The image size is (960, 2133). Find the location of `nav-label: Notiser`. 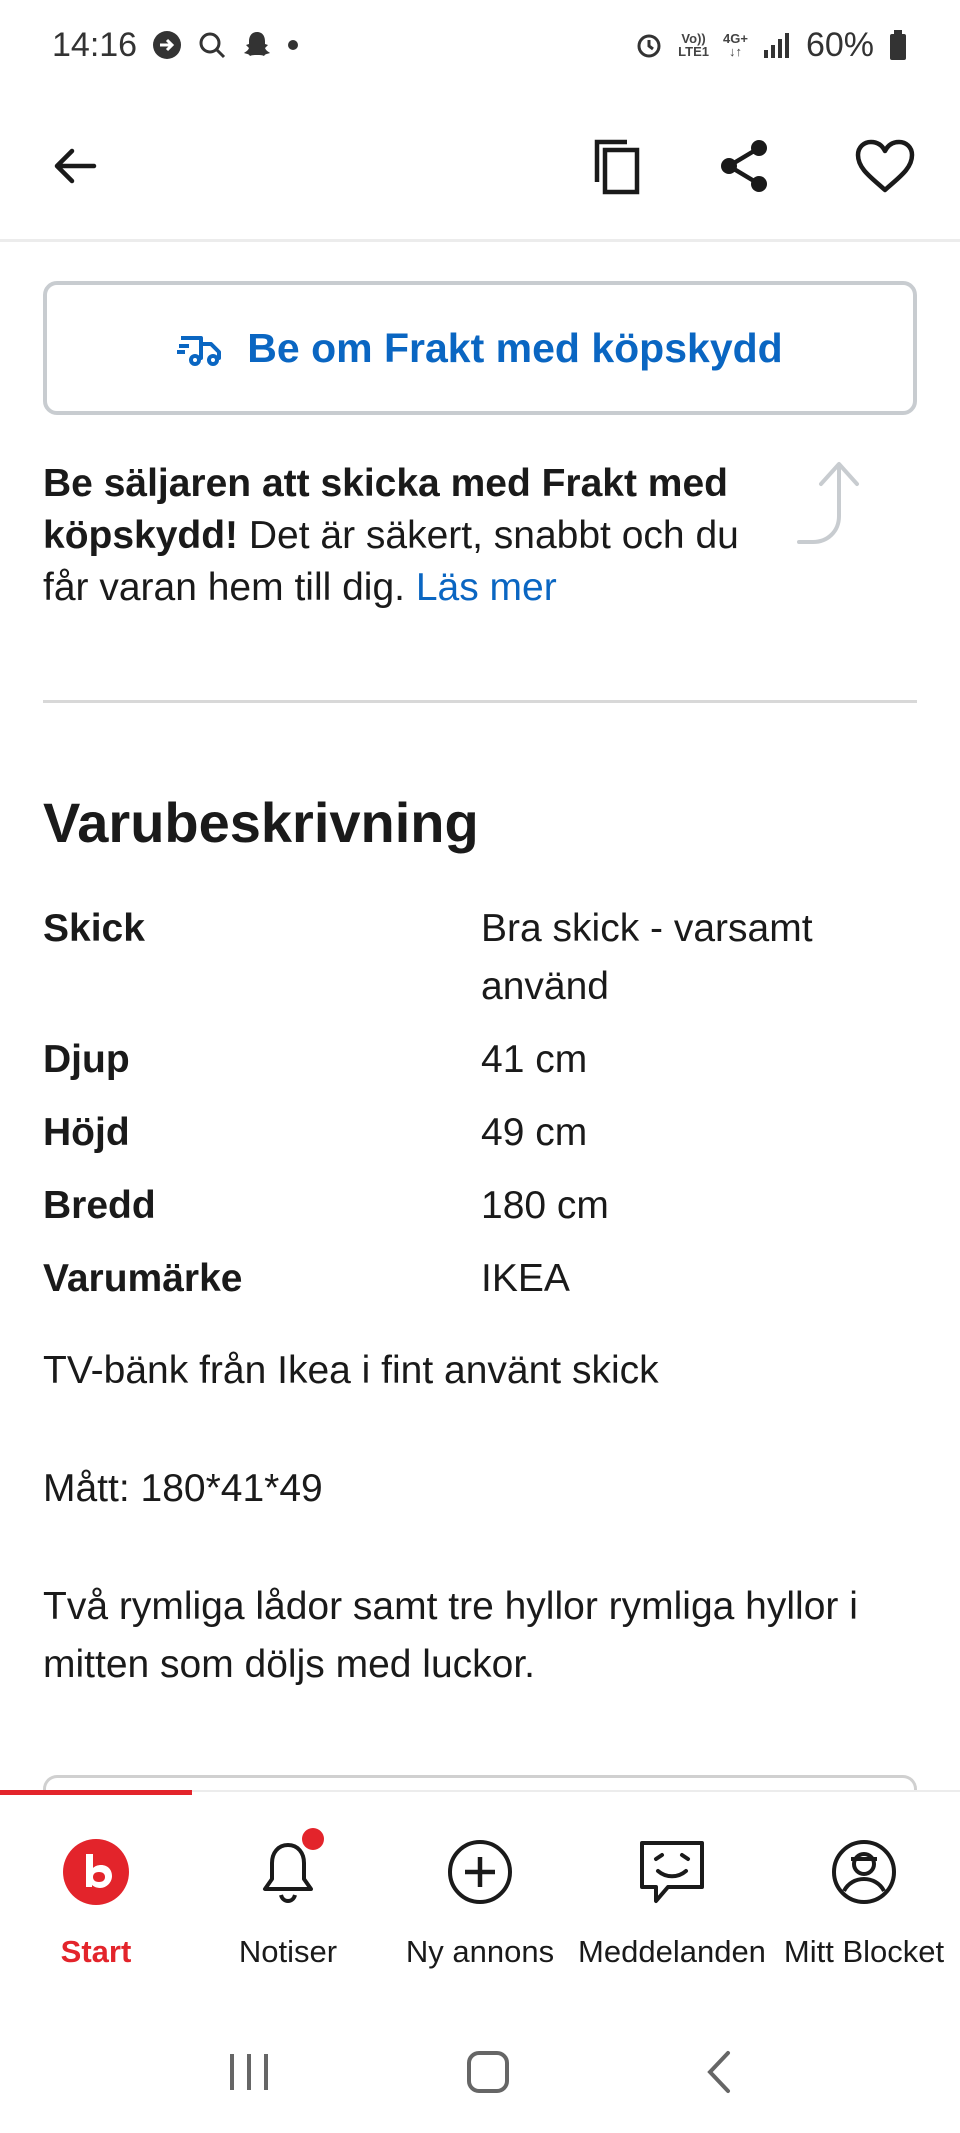

nav-label: Notiser is located at coordinates (288, 1951).